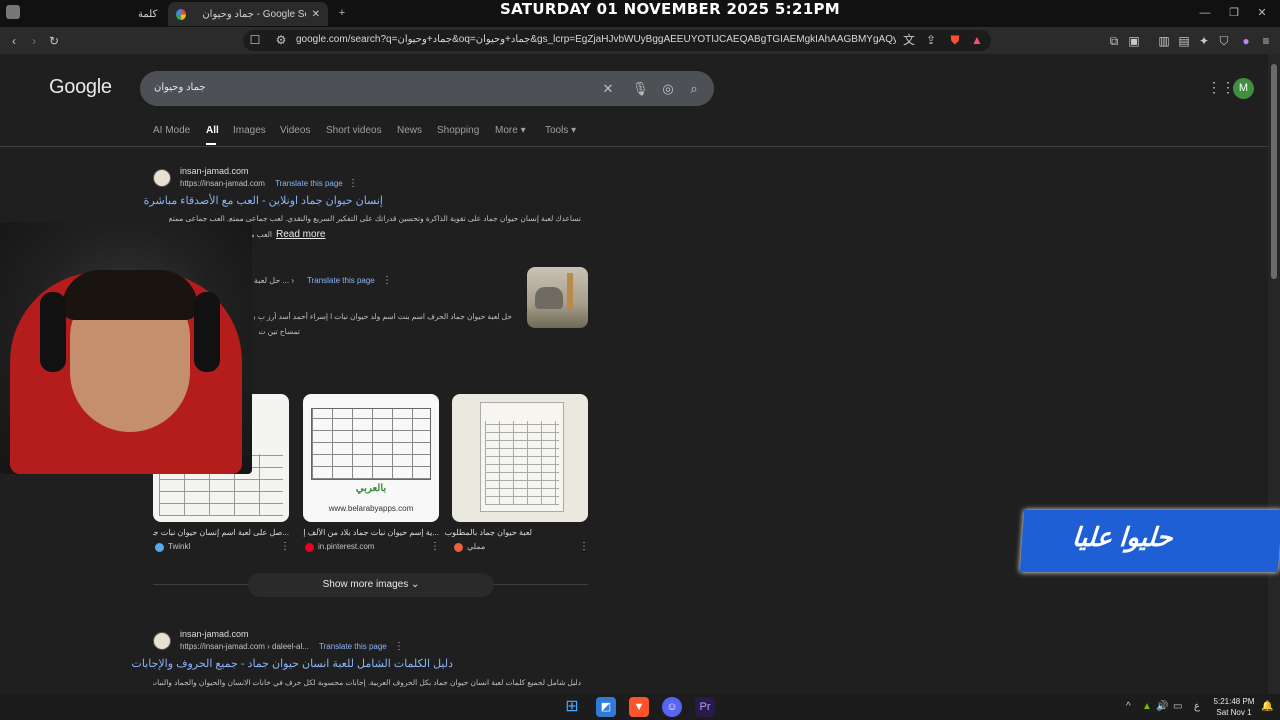 This screenshot has height=720, width=1280. Describe the element at coordinates (222, 183) in the screenshot. I see `result-url: https://insan-jamad.com` at that location.